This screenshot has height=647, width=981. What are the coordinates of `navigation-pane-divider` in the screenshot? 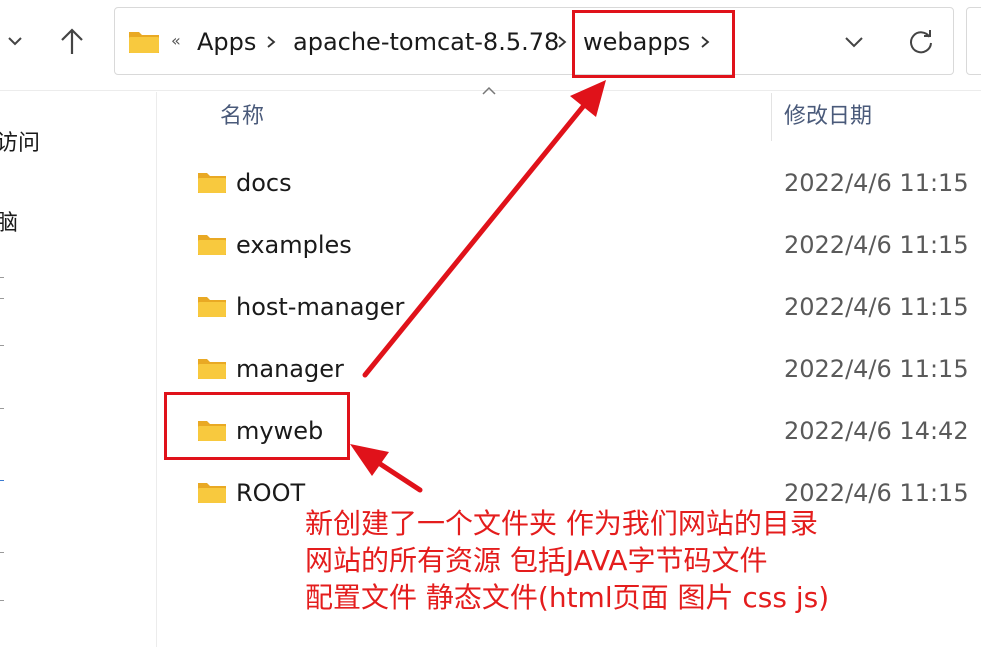 It's located at (156, 369).